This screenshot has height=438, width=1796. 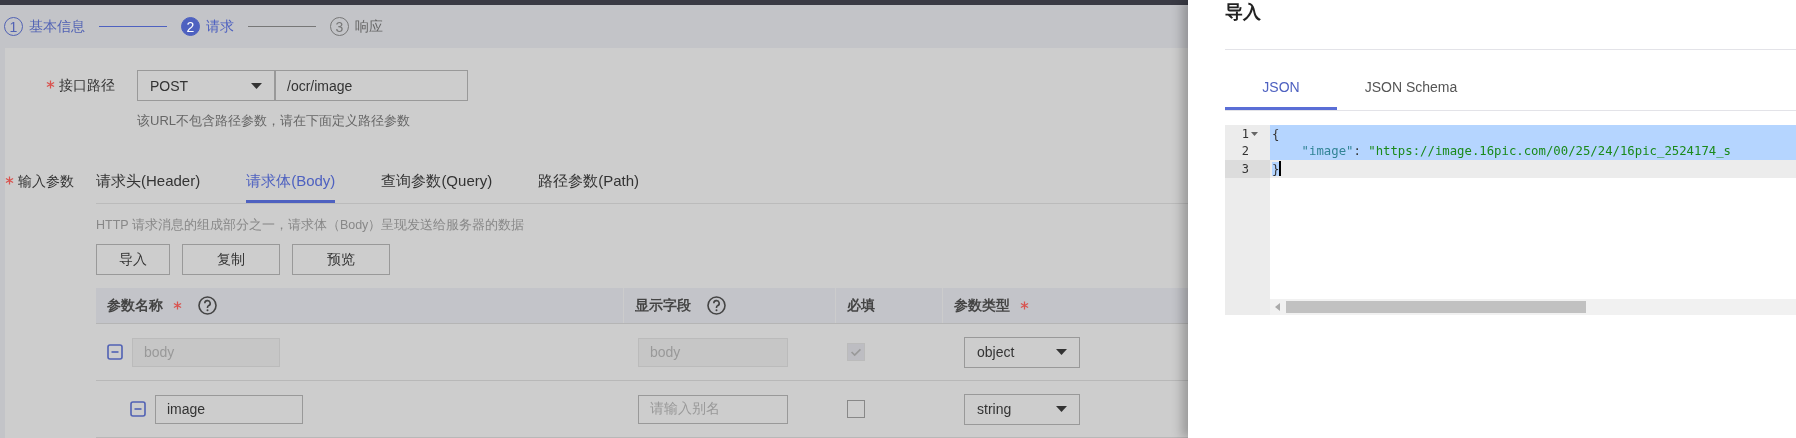 What do you see at coordinates (1327, 151) in the screenshot?
I see `code-text: "image"` at bounding box center [1327, 151].